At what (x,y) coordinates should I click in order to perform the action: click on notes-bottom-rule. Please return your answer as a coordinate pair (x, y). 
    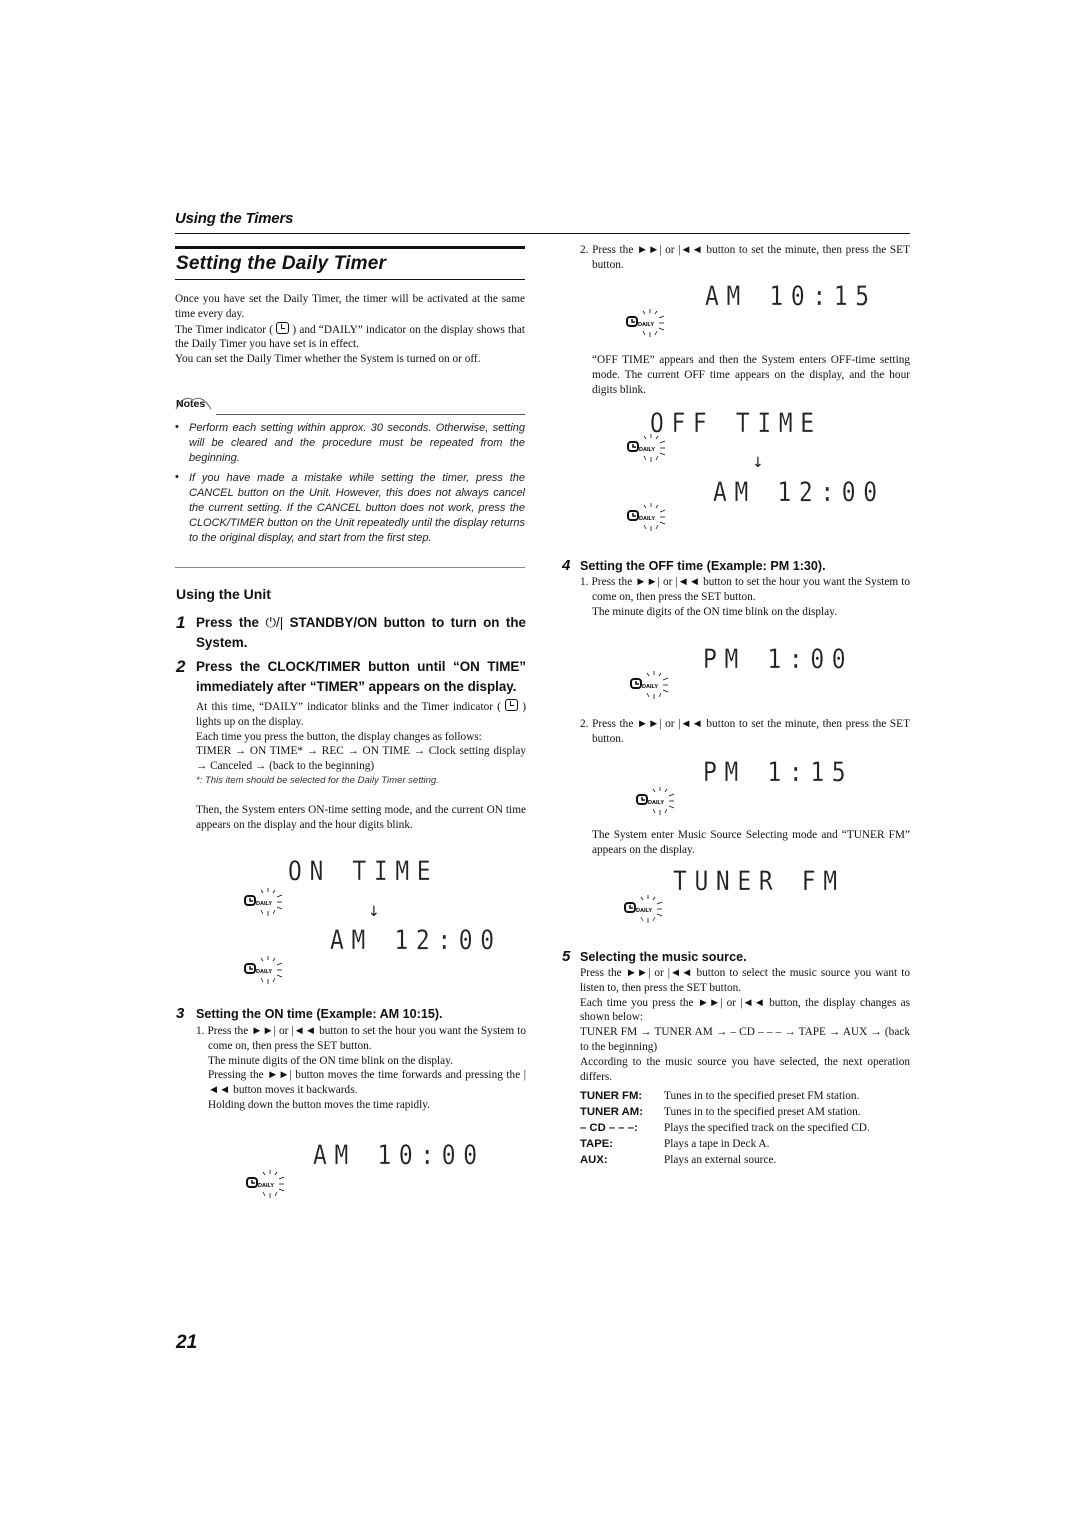
    Looking at the image, I should click on (350, 567).